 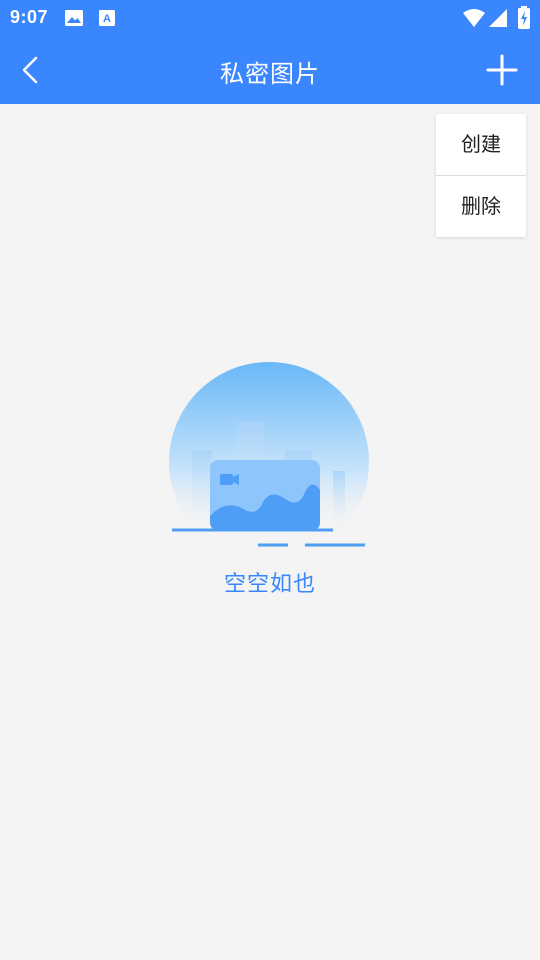 What do you see at coordinates (498, 20) in the screenshot?
I see `signal-icon` at bounding box center [498, 20].